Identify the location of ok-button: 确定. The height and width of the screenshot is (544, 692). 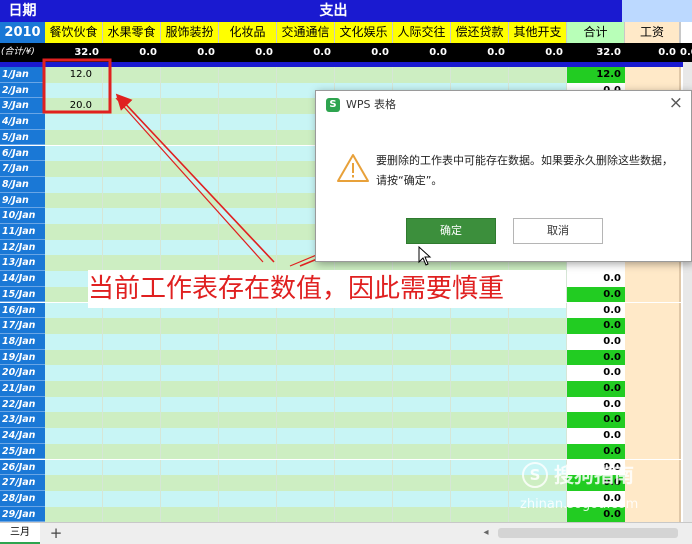
(451, 231).